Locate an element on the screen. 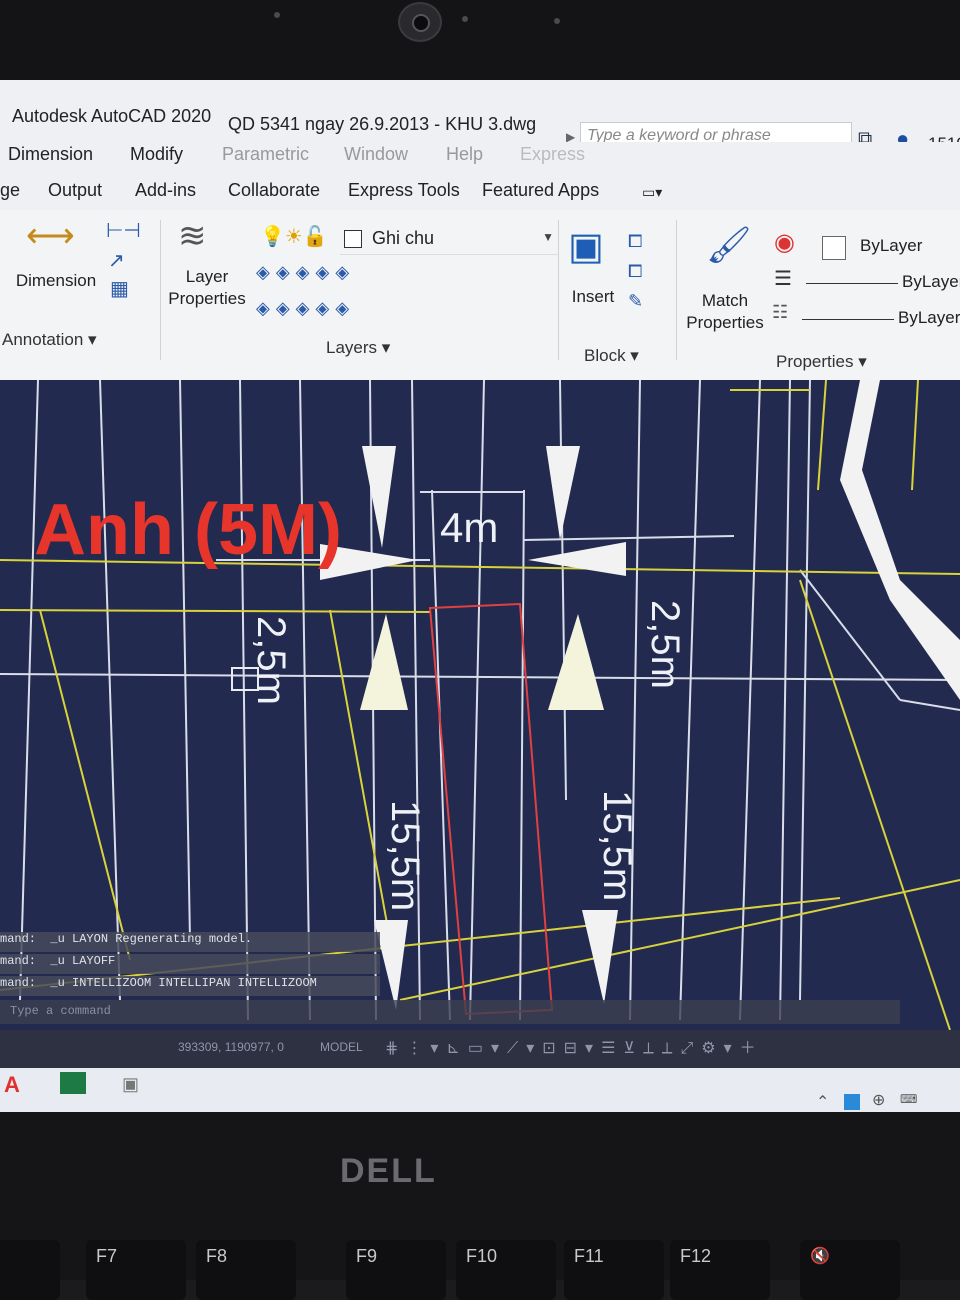  match-properties-button: Match Properties is located at coordinates (725, 312).